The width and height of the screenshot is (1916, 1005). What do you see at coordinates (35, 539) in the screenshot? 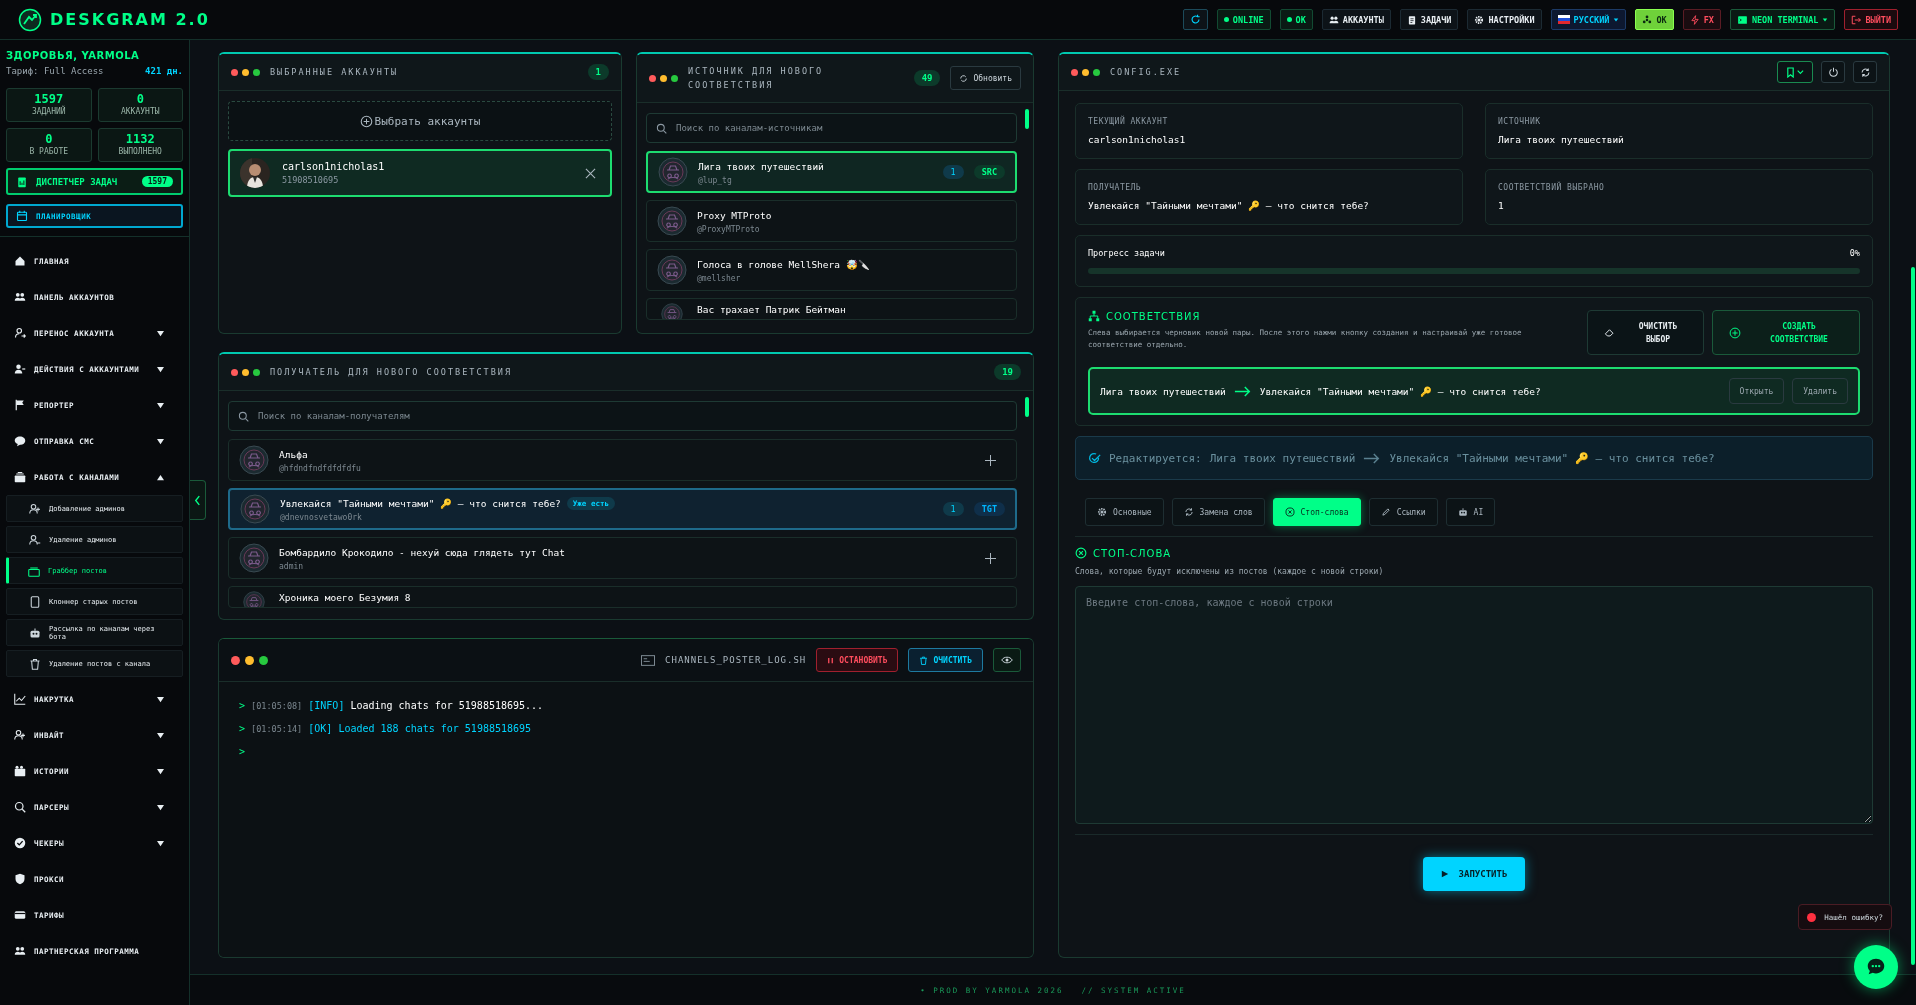
I see `user-minus-icon` at bounding box center [35, 539].